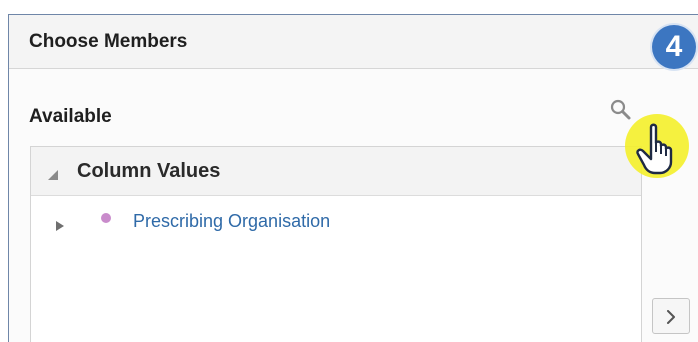  I want to click on move-right-button, so click(671, 316).